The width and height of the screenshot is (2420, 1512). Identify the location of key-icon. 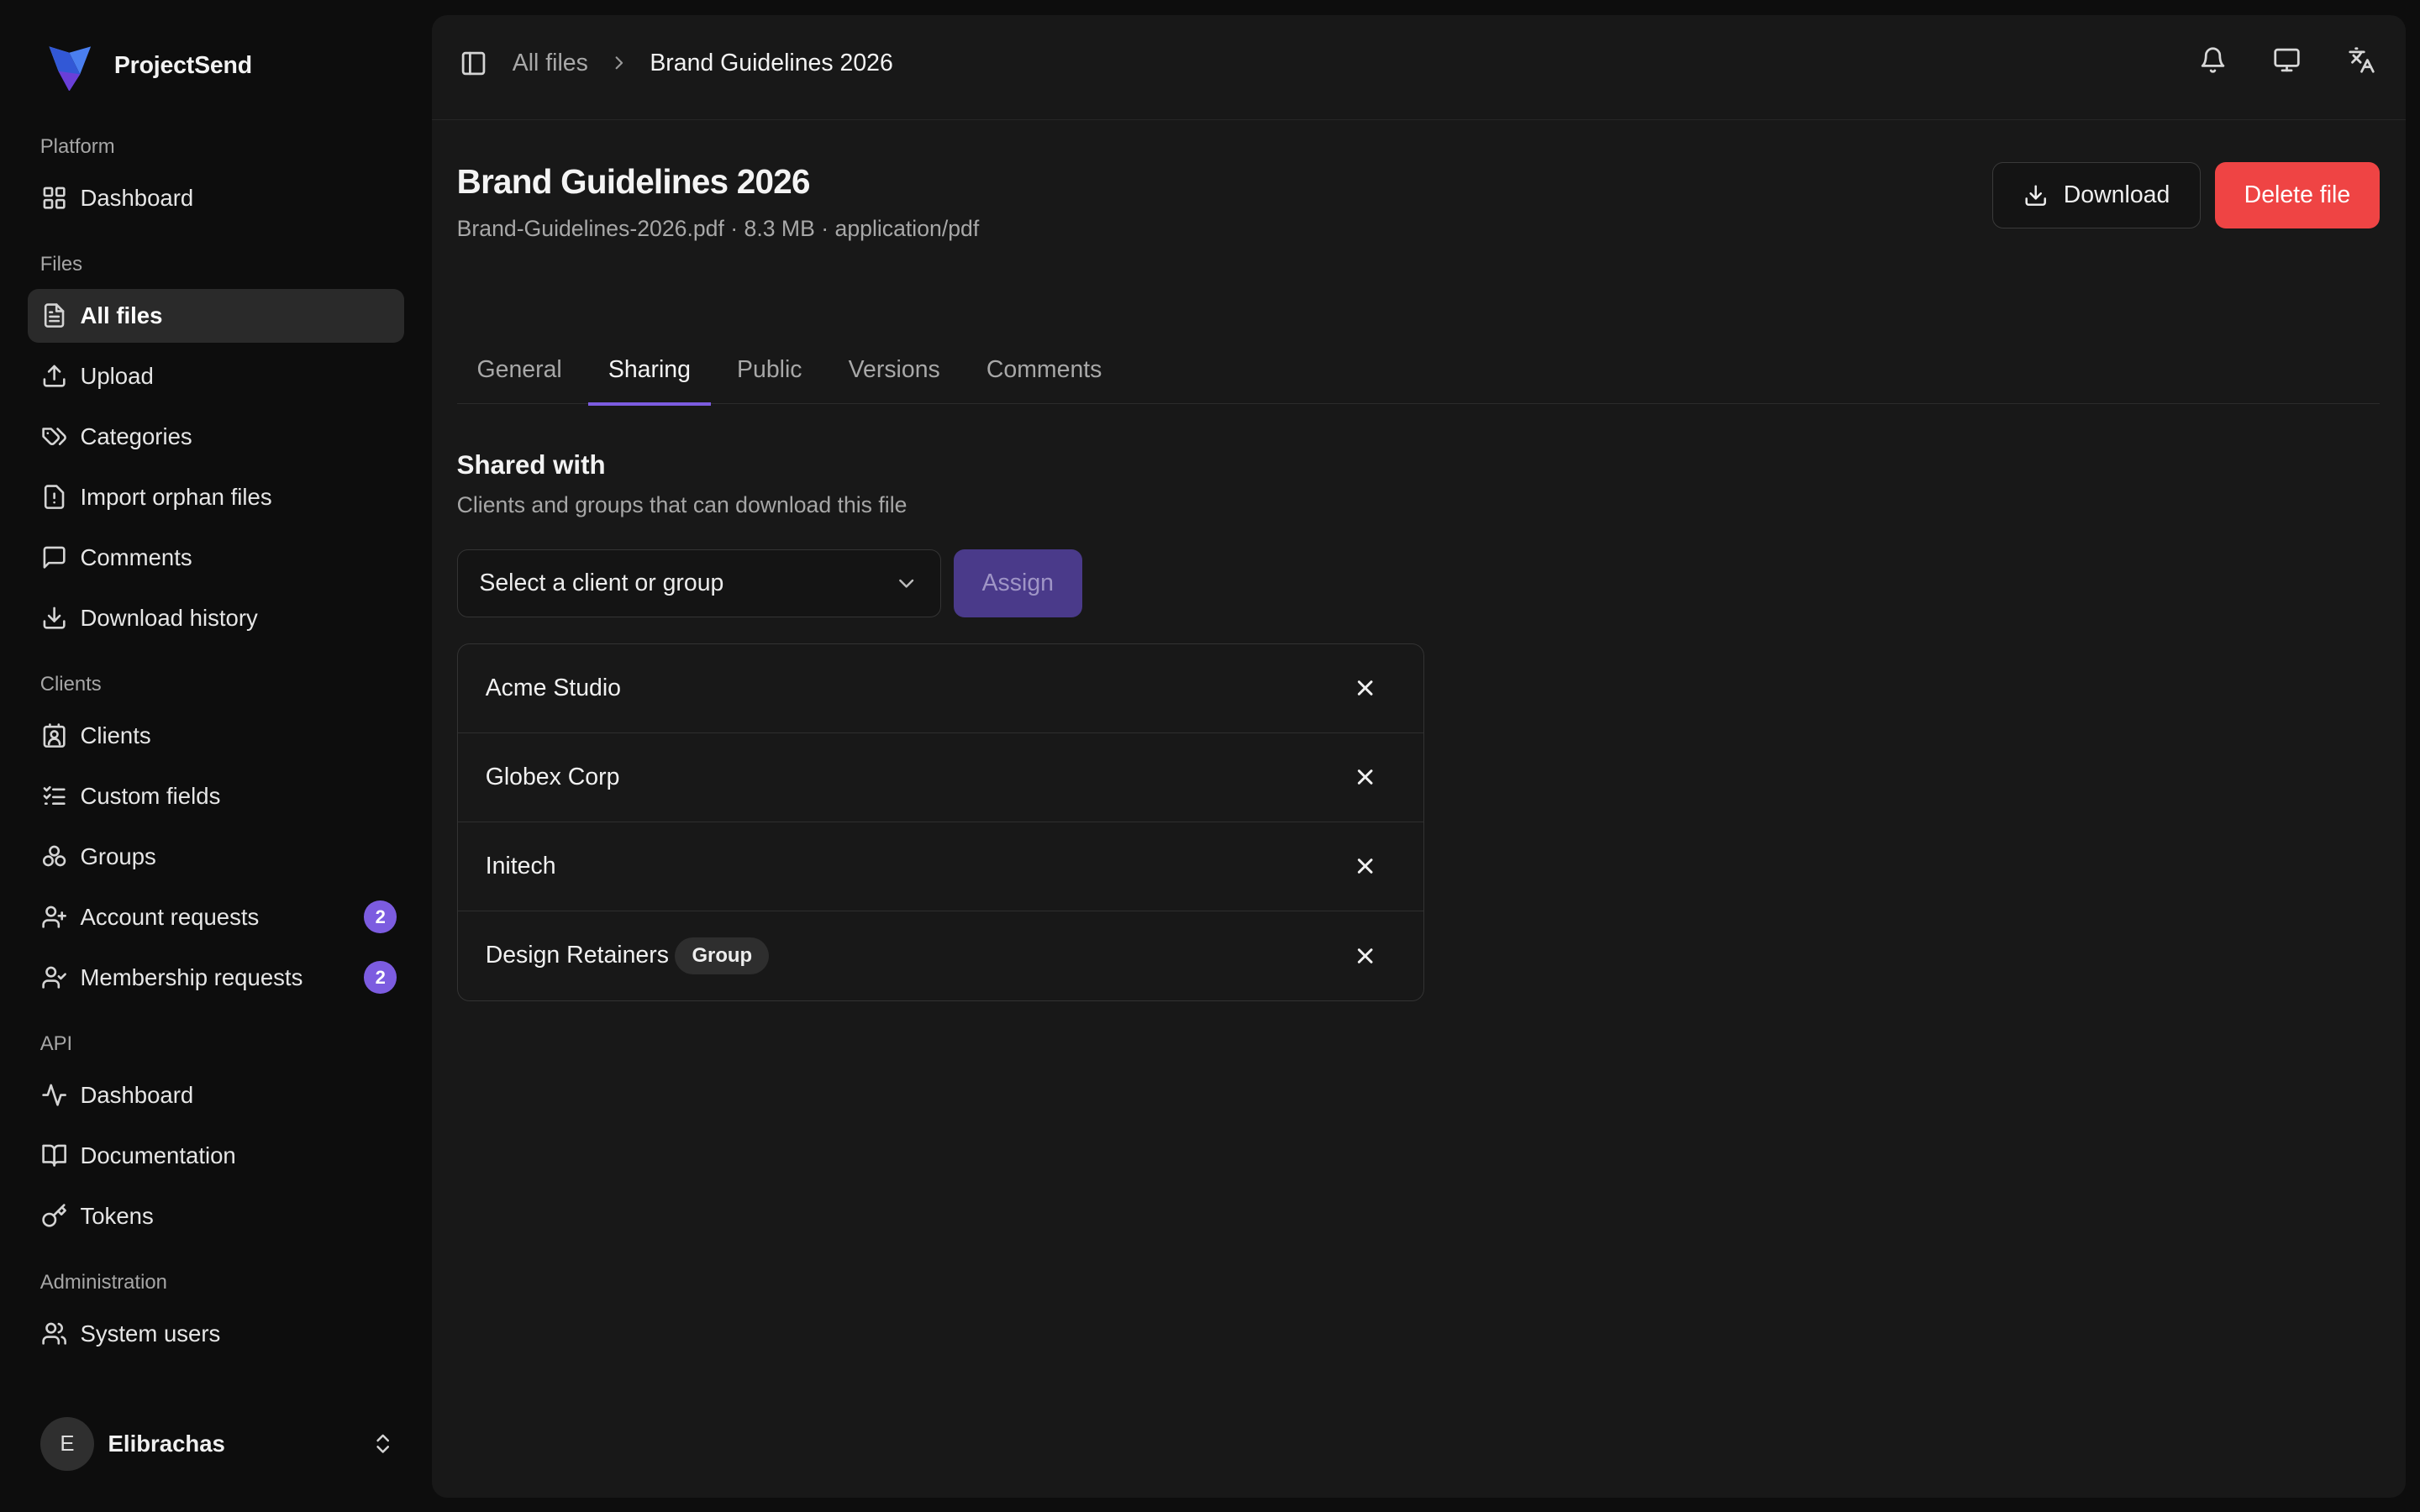
(54, 1216).